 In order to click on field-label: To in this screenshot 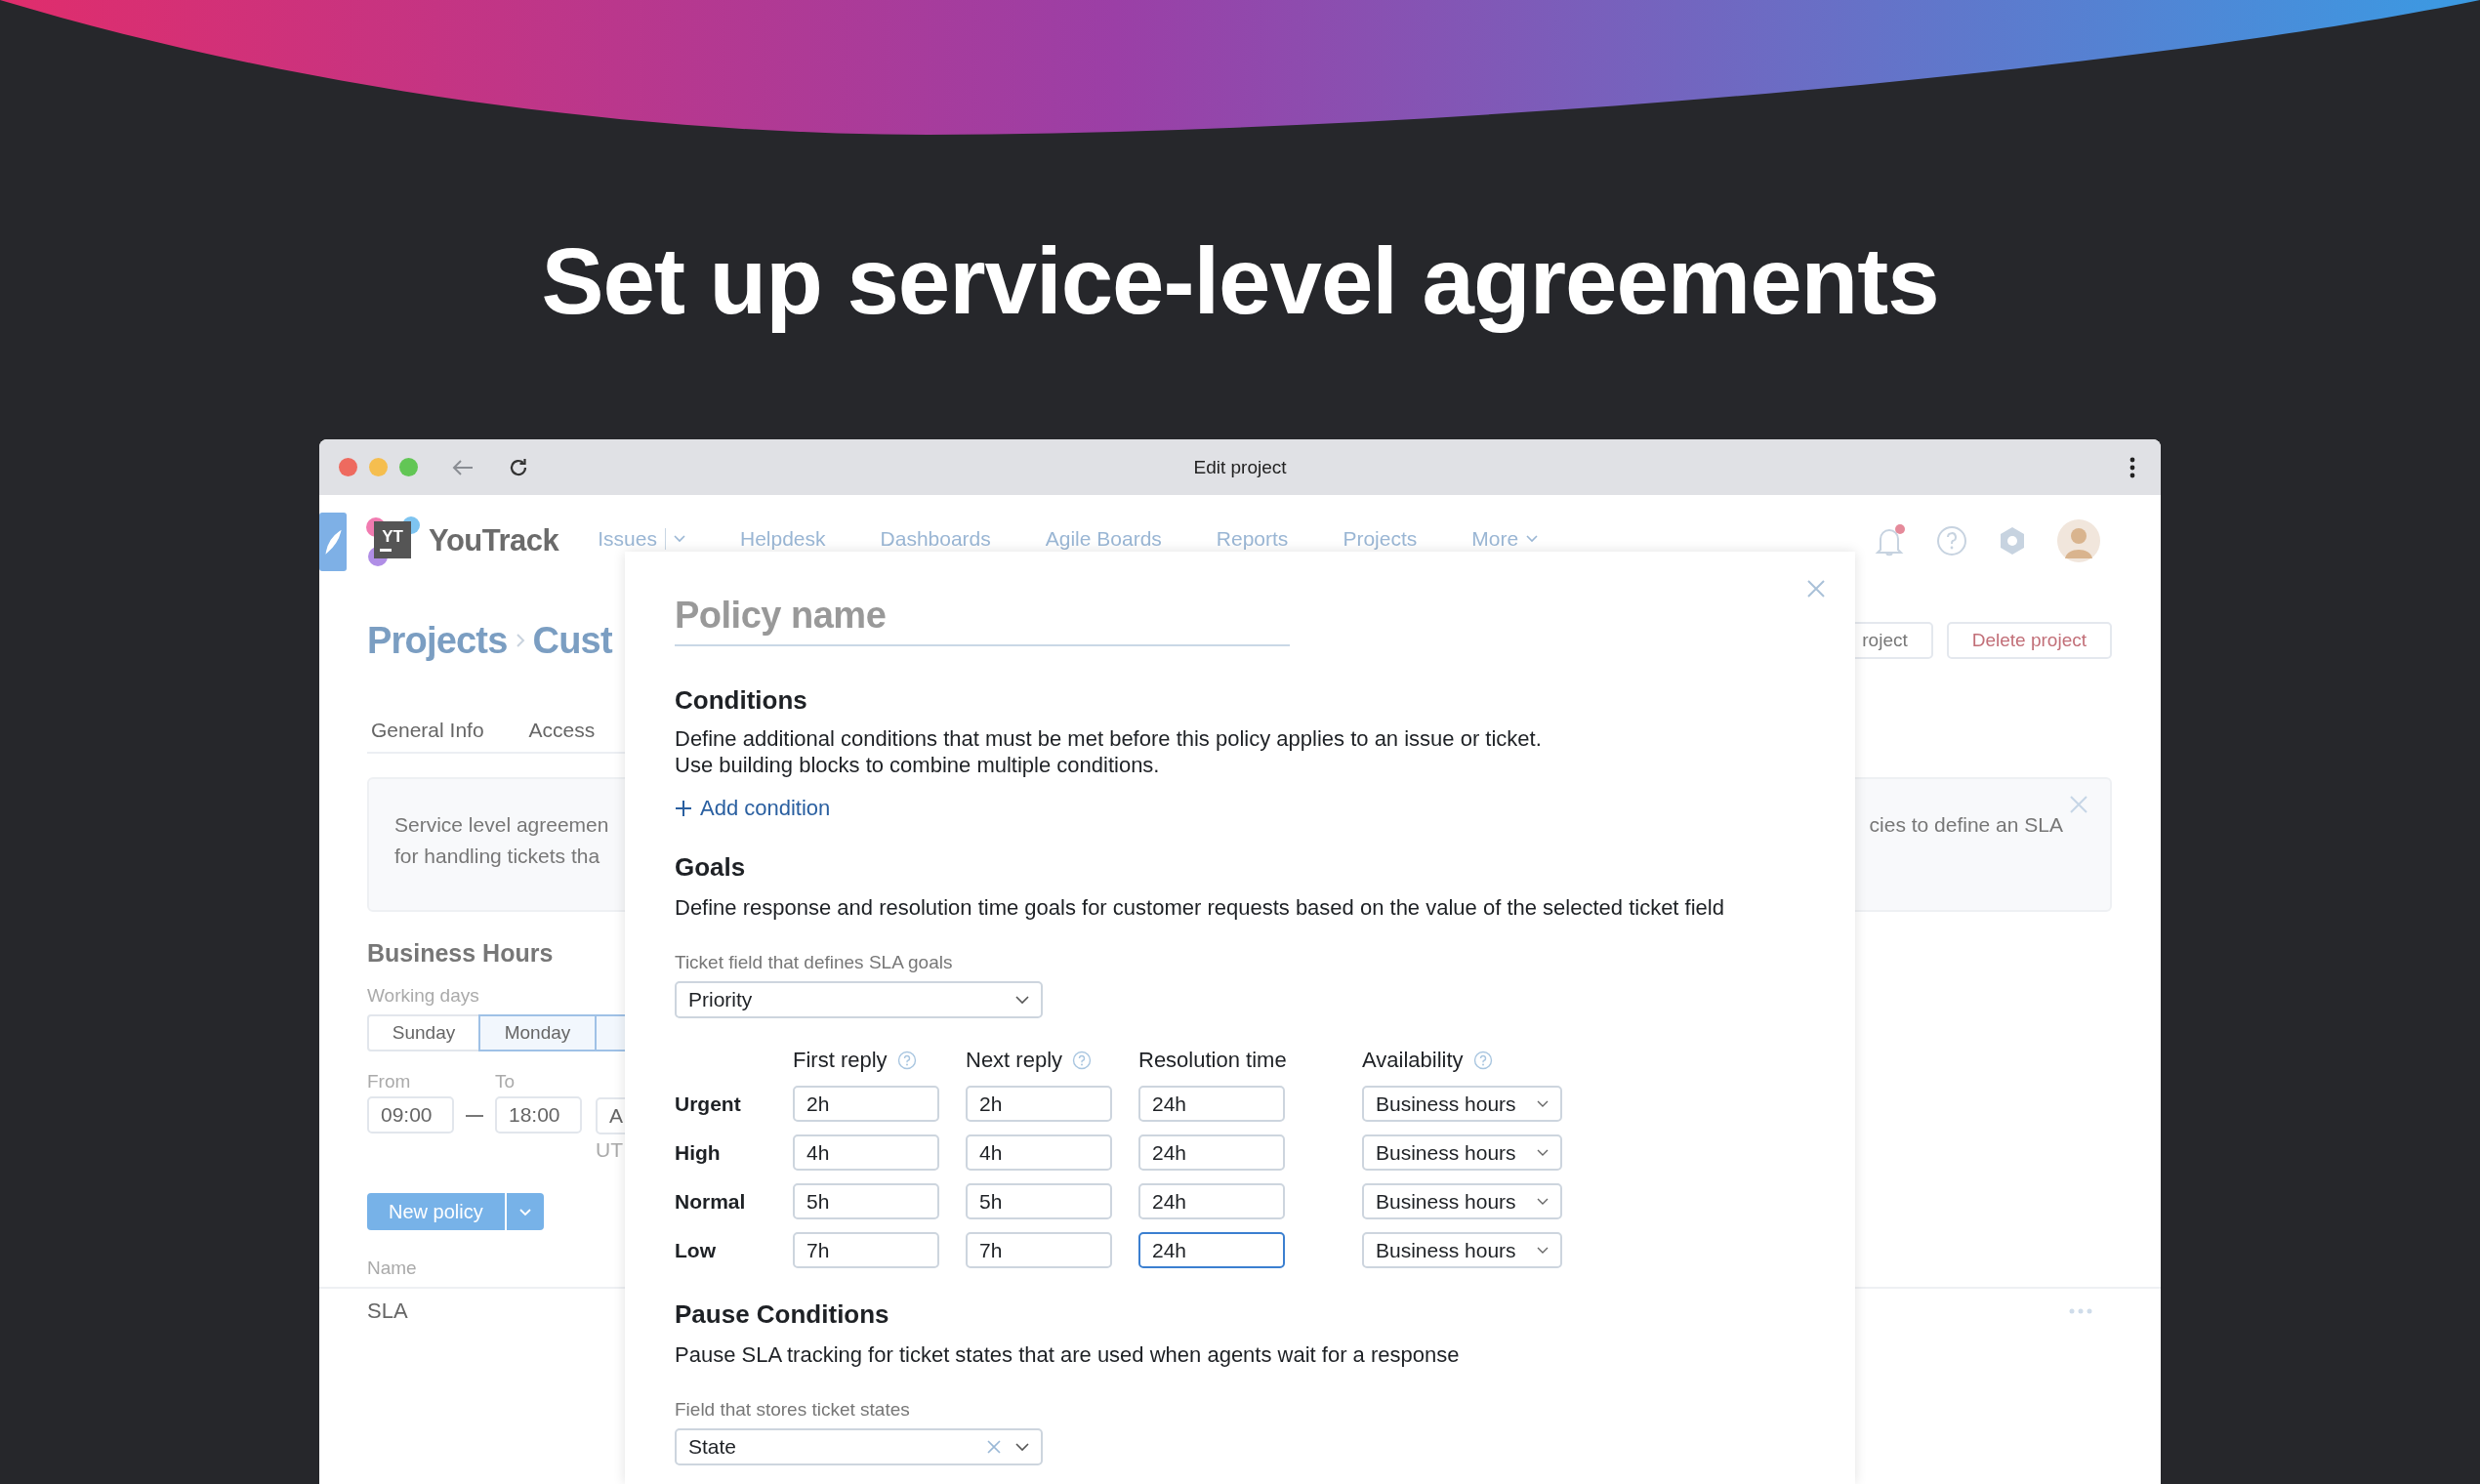, I will do `click(506, 1082)`.